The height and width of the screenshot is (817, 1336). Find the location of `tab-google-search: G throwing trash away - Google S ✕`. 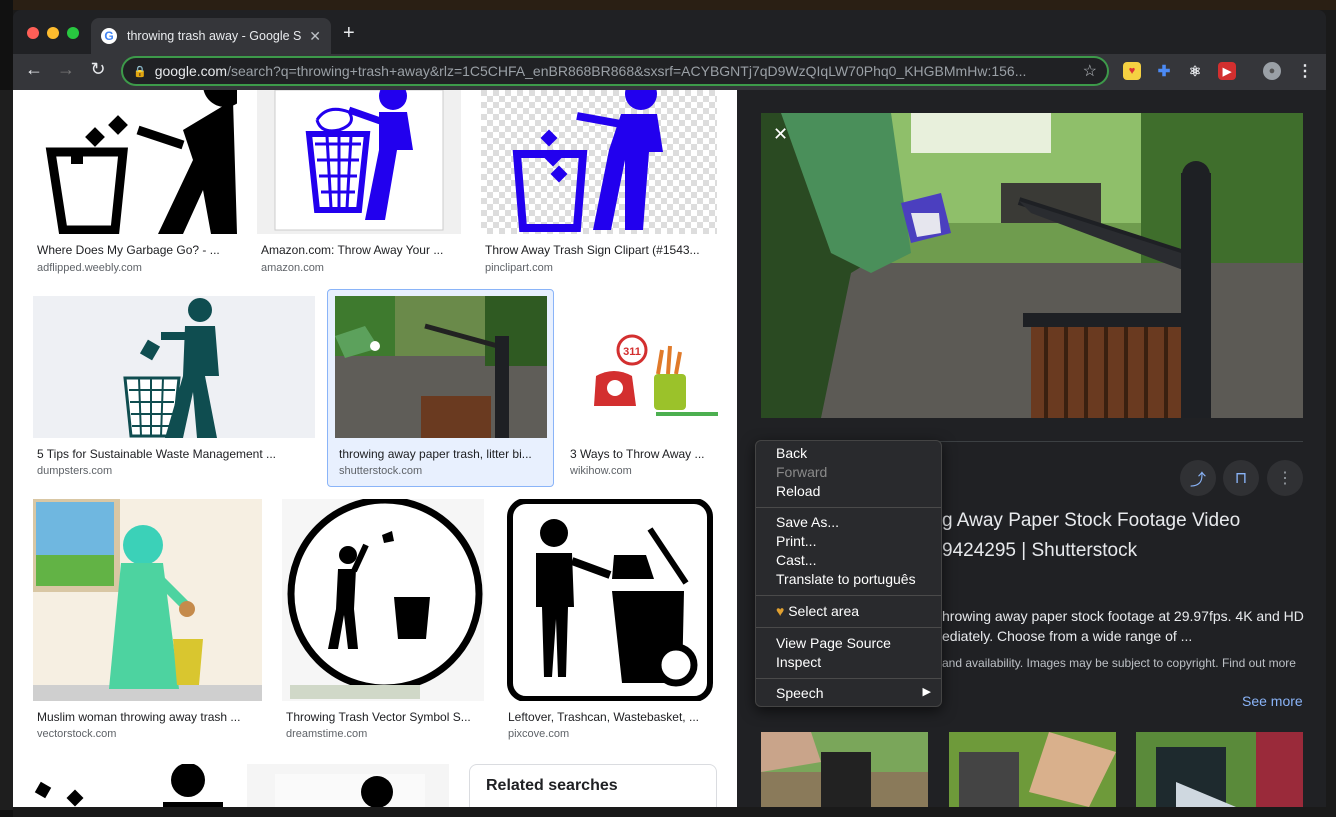

tab-google-search: G throwing trash away - Google S ✕ is located at coordinates (211, 36).